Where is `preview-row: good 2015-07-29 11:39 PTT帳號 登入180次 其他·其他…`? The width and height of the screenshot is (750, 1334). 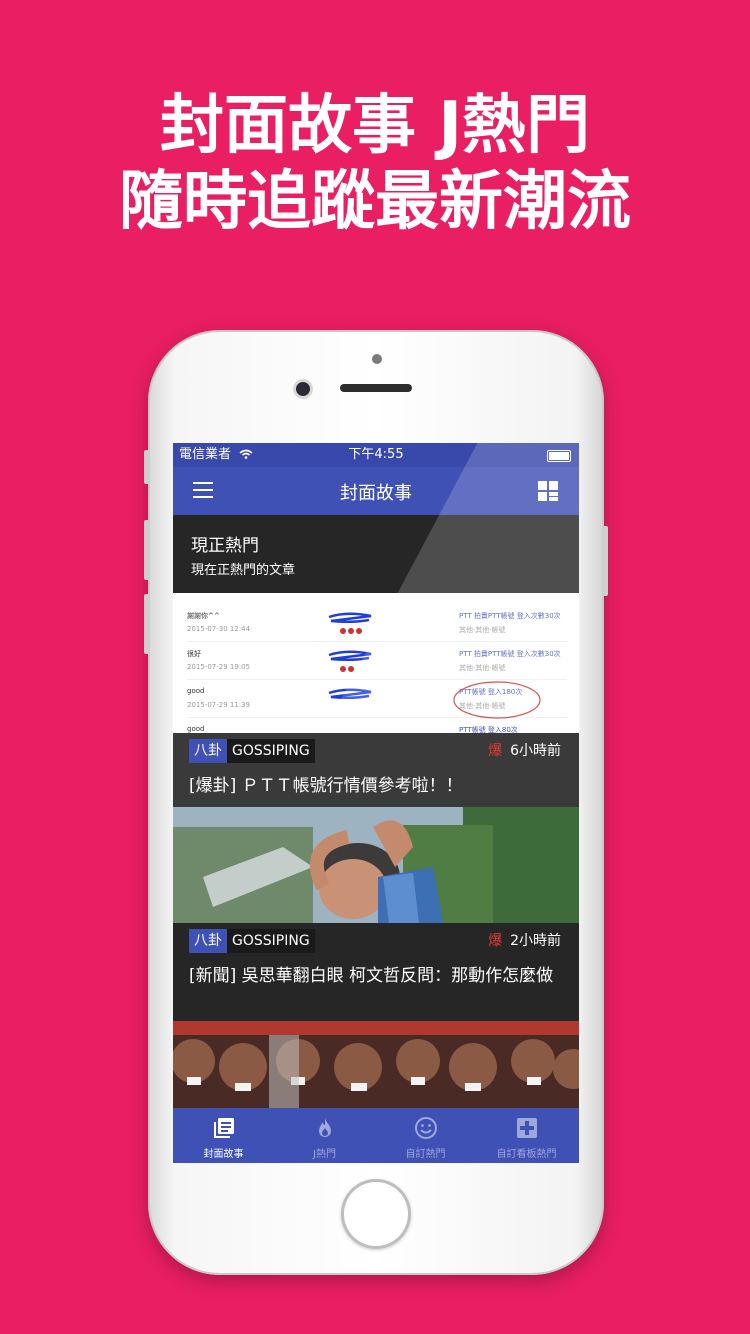 preview-row: good 2015-07-29 11:39 PTT帳號 登入180次 其他·其他… is located at coordinates (377, 699).